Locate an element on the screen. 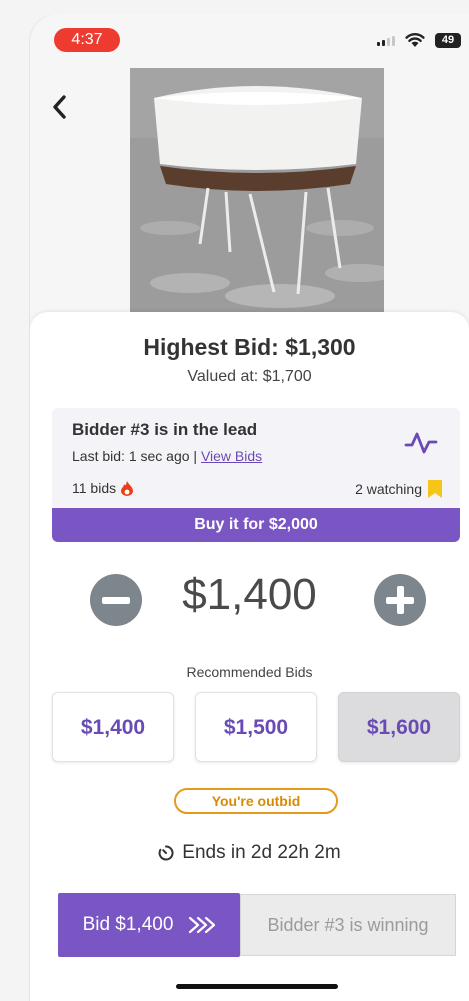  place-bid-button: Bid $1,400 is located at coordinates (149, 925).